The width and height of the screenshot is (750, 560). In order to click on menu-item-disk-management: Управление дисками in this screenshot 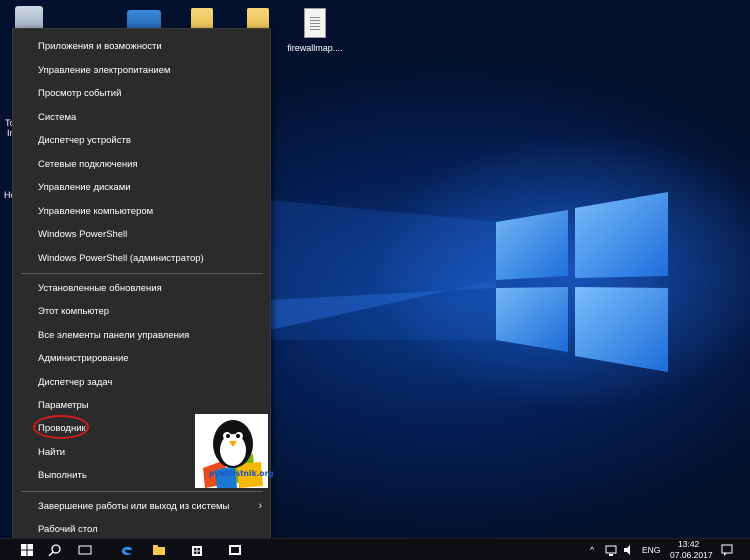, I will do `click(141, 187)`.